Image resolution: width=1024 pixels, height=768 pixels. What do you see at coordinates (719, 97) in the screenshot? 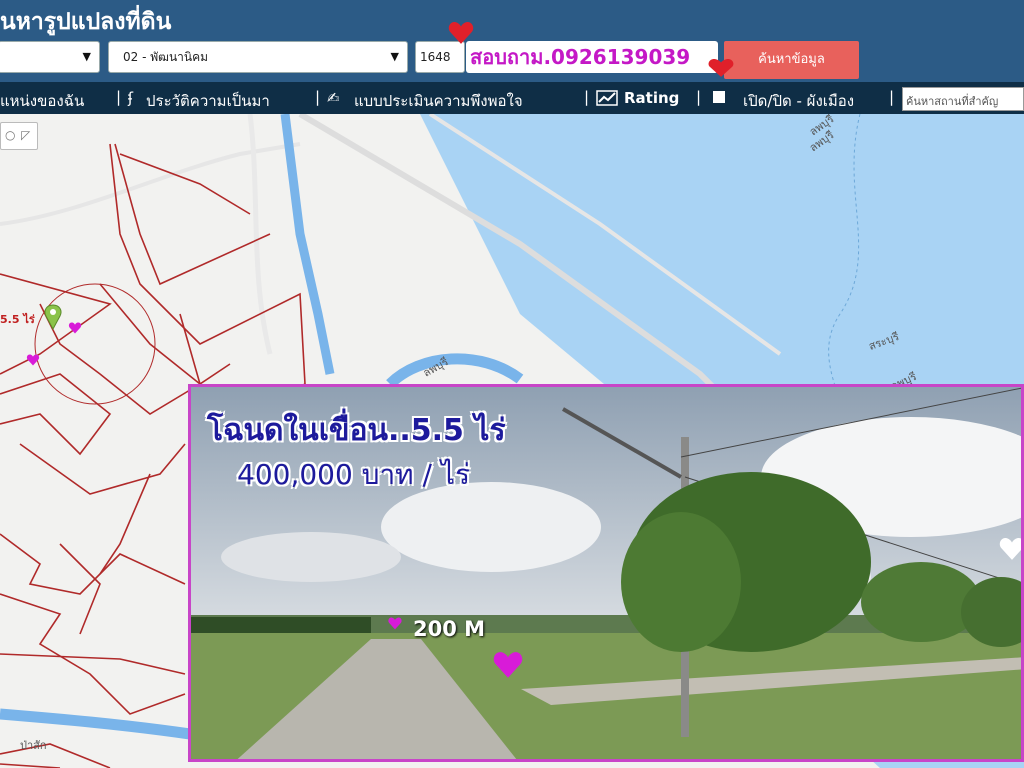
I see `zoning-checkbox` at bounding box center [719, 97].